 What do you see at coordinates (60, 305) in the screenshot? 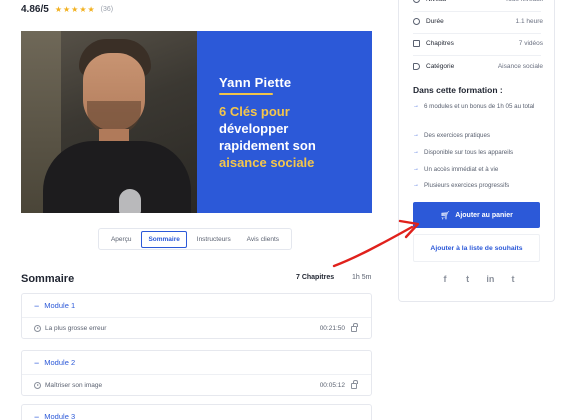
I see `module-title: Module 1` at bounding box center [60, 305].